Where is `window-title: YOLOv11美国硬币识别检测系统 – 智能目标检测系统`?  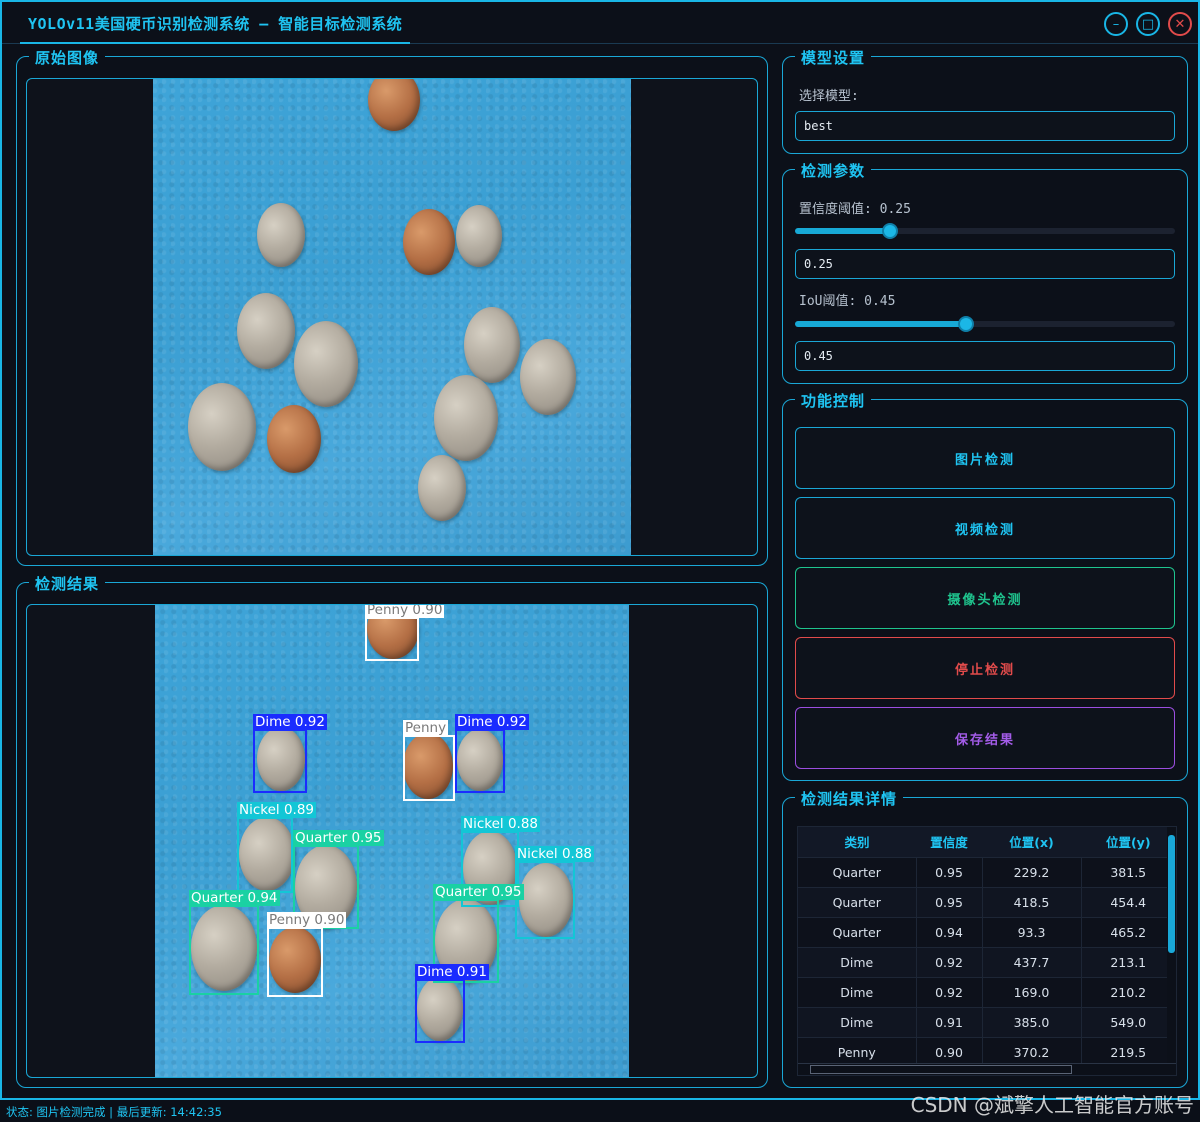
window-title: YOLOv11美国硬币识别检测系统 – 智能目标检测系统 is located at coordinates (215, 24).